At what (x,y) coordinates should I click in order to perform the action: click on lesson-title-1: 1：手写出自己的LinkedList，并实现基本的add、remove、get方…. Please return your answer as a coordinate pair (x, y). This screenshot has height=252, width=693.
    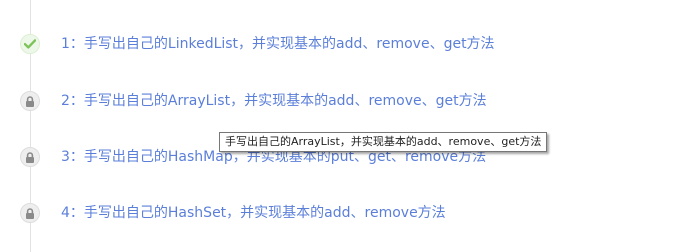
    Looking at the image, I should click on (278, 44).